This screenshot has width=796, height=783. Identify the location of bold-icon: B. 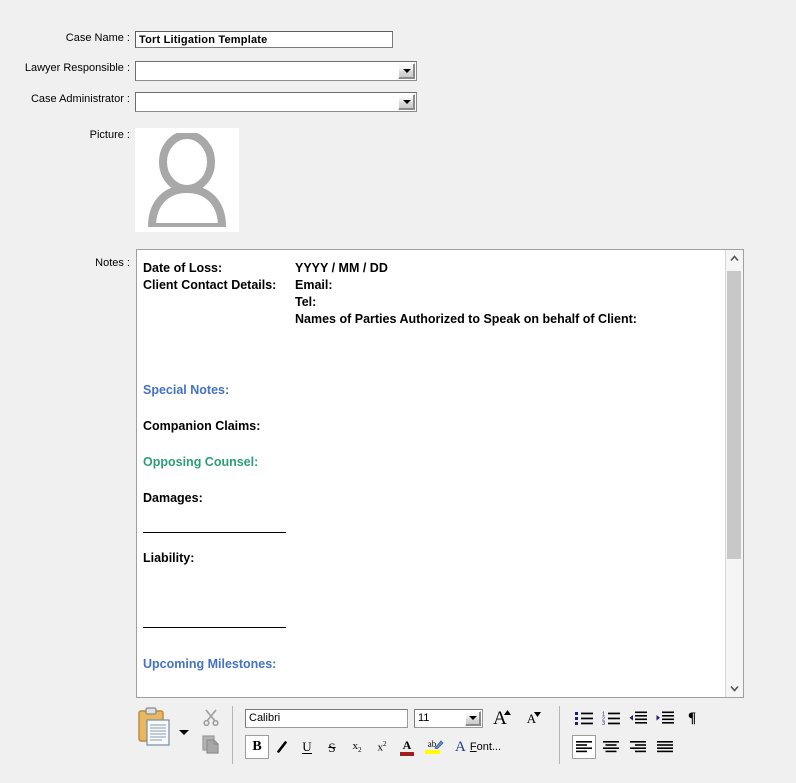
(257, 746).